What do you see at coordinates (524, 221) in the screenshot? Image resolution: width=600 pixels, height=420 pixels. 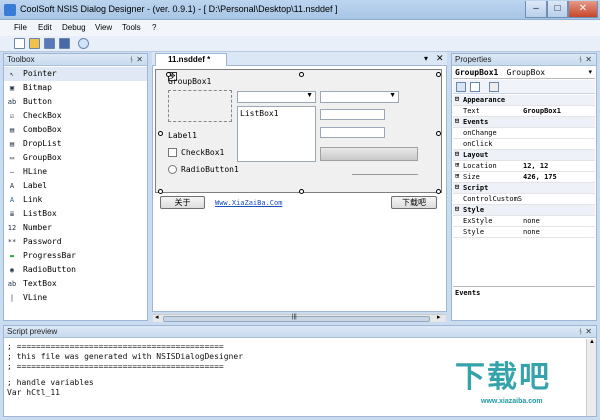 I see `prop-row-exstyle: ExStyle none` at bounding box center [524, 221].